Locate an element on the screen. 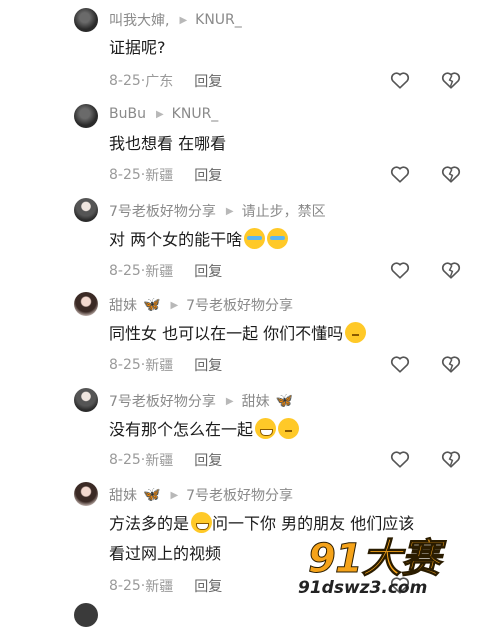 The image size is (480, 627). reply-text: 证据呢? is located at coordinates (137, 47).